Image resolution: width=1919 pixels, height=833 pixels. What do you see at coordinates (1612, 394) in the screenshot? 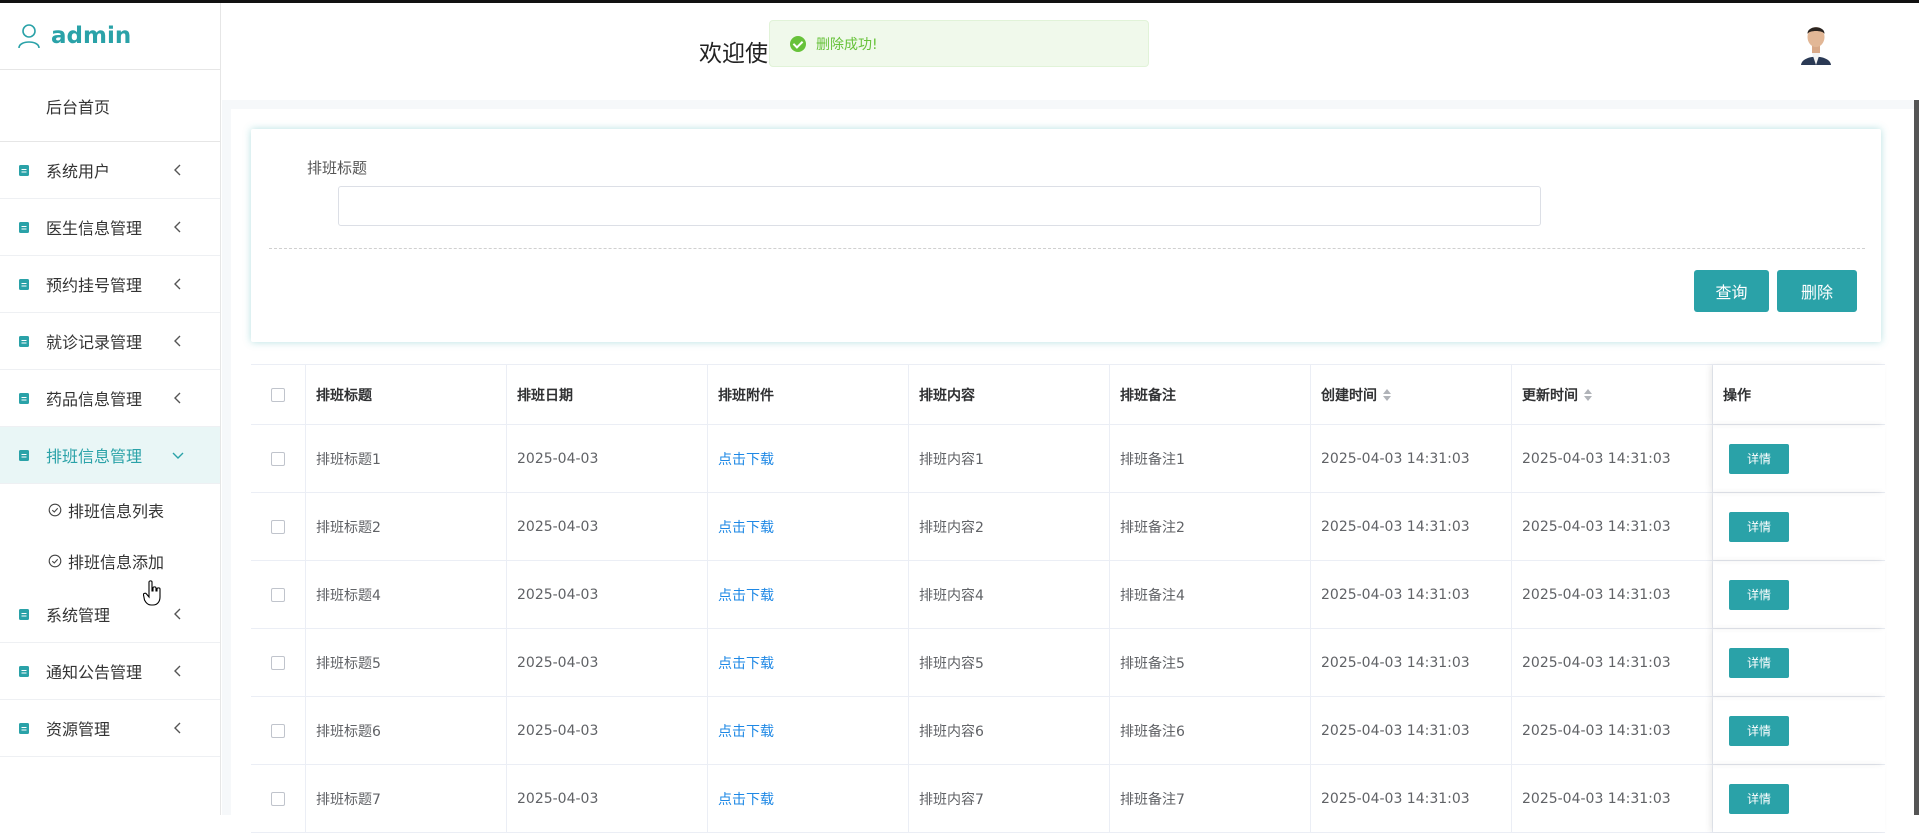
I see `column-header-updated: 更新时间` at bounding box center [1612, 394].